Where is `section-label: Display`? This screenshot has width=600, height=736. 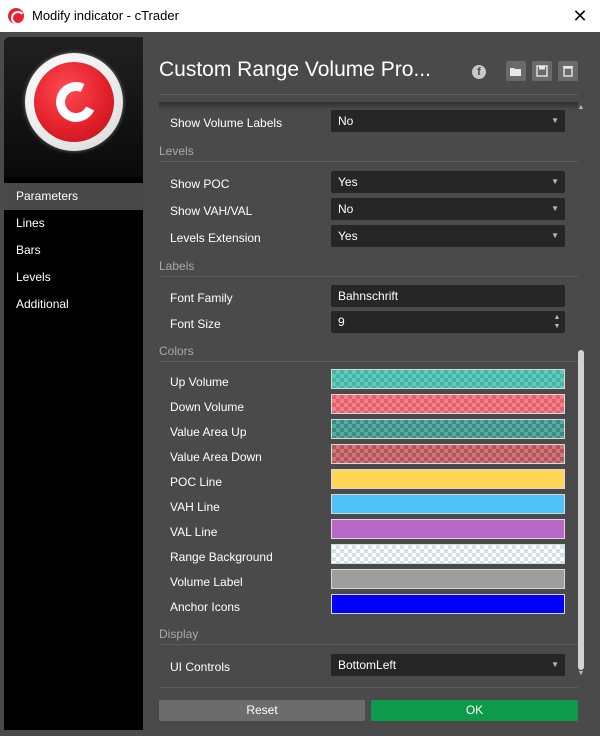
section-label: Display is located at coordinates (179, 634).